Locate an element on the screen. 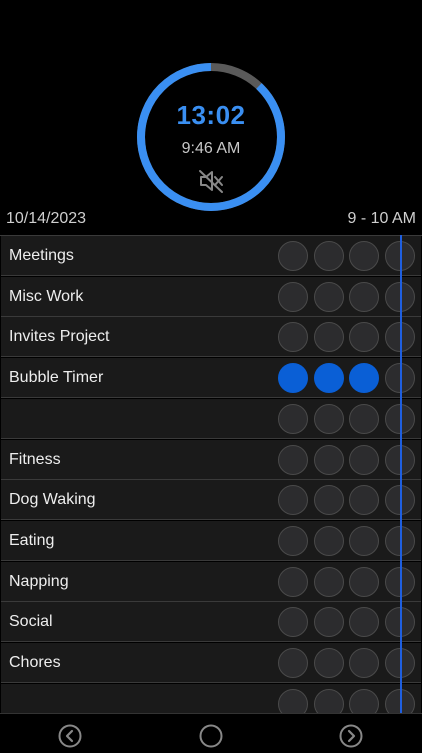 The image size is (422, 753). circle-icon is located at coordinates (211, 736).